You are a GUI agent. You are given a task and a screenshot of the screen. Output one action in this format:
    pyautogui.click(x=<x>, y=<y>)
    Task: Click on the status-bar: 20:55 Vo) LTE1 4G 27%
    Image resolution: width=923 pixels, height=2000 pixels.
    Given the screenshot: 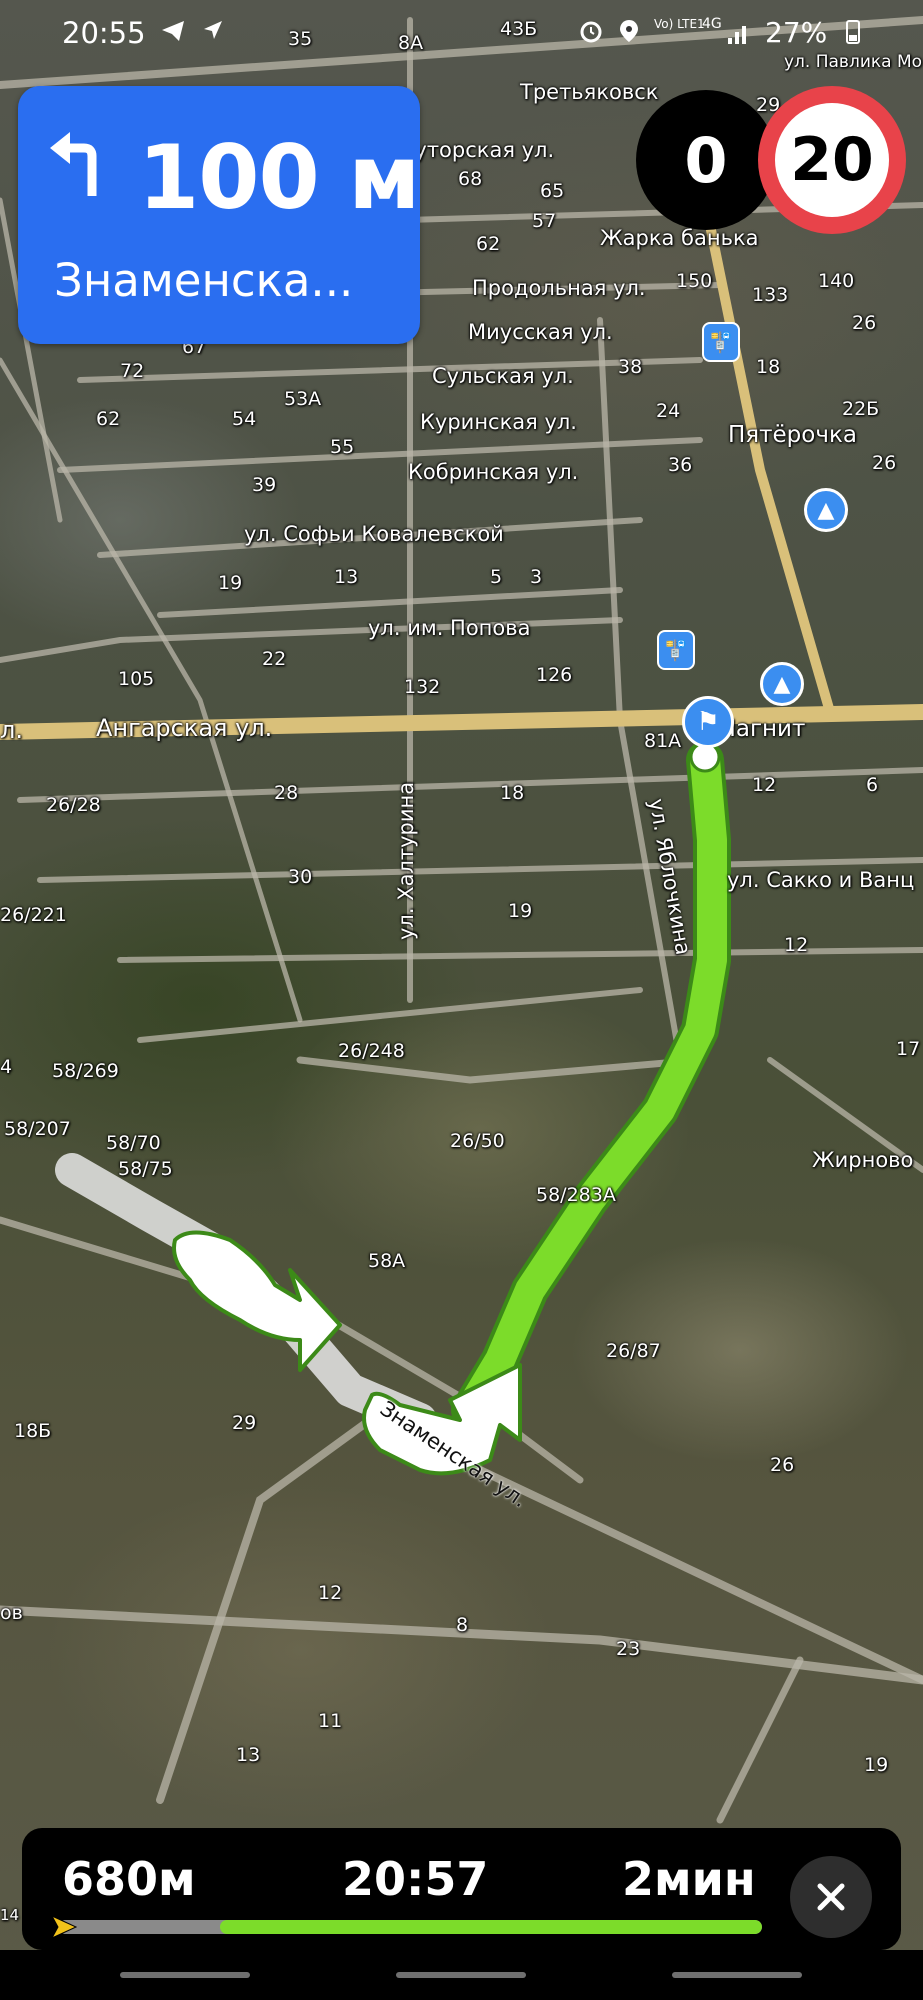 What is the action you would take?
    pyautogui.click(x=461, y=31)
    